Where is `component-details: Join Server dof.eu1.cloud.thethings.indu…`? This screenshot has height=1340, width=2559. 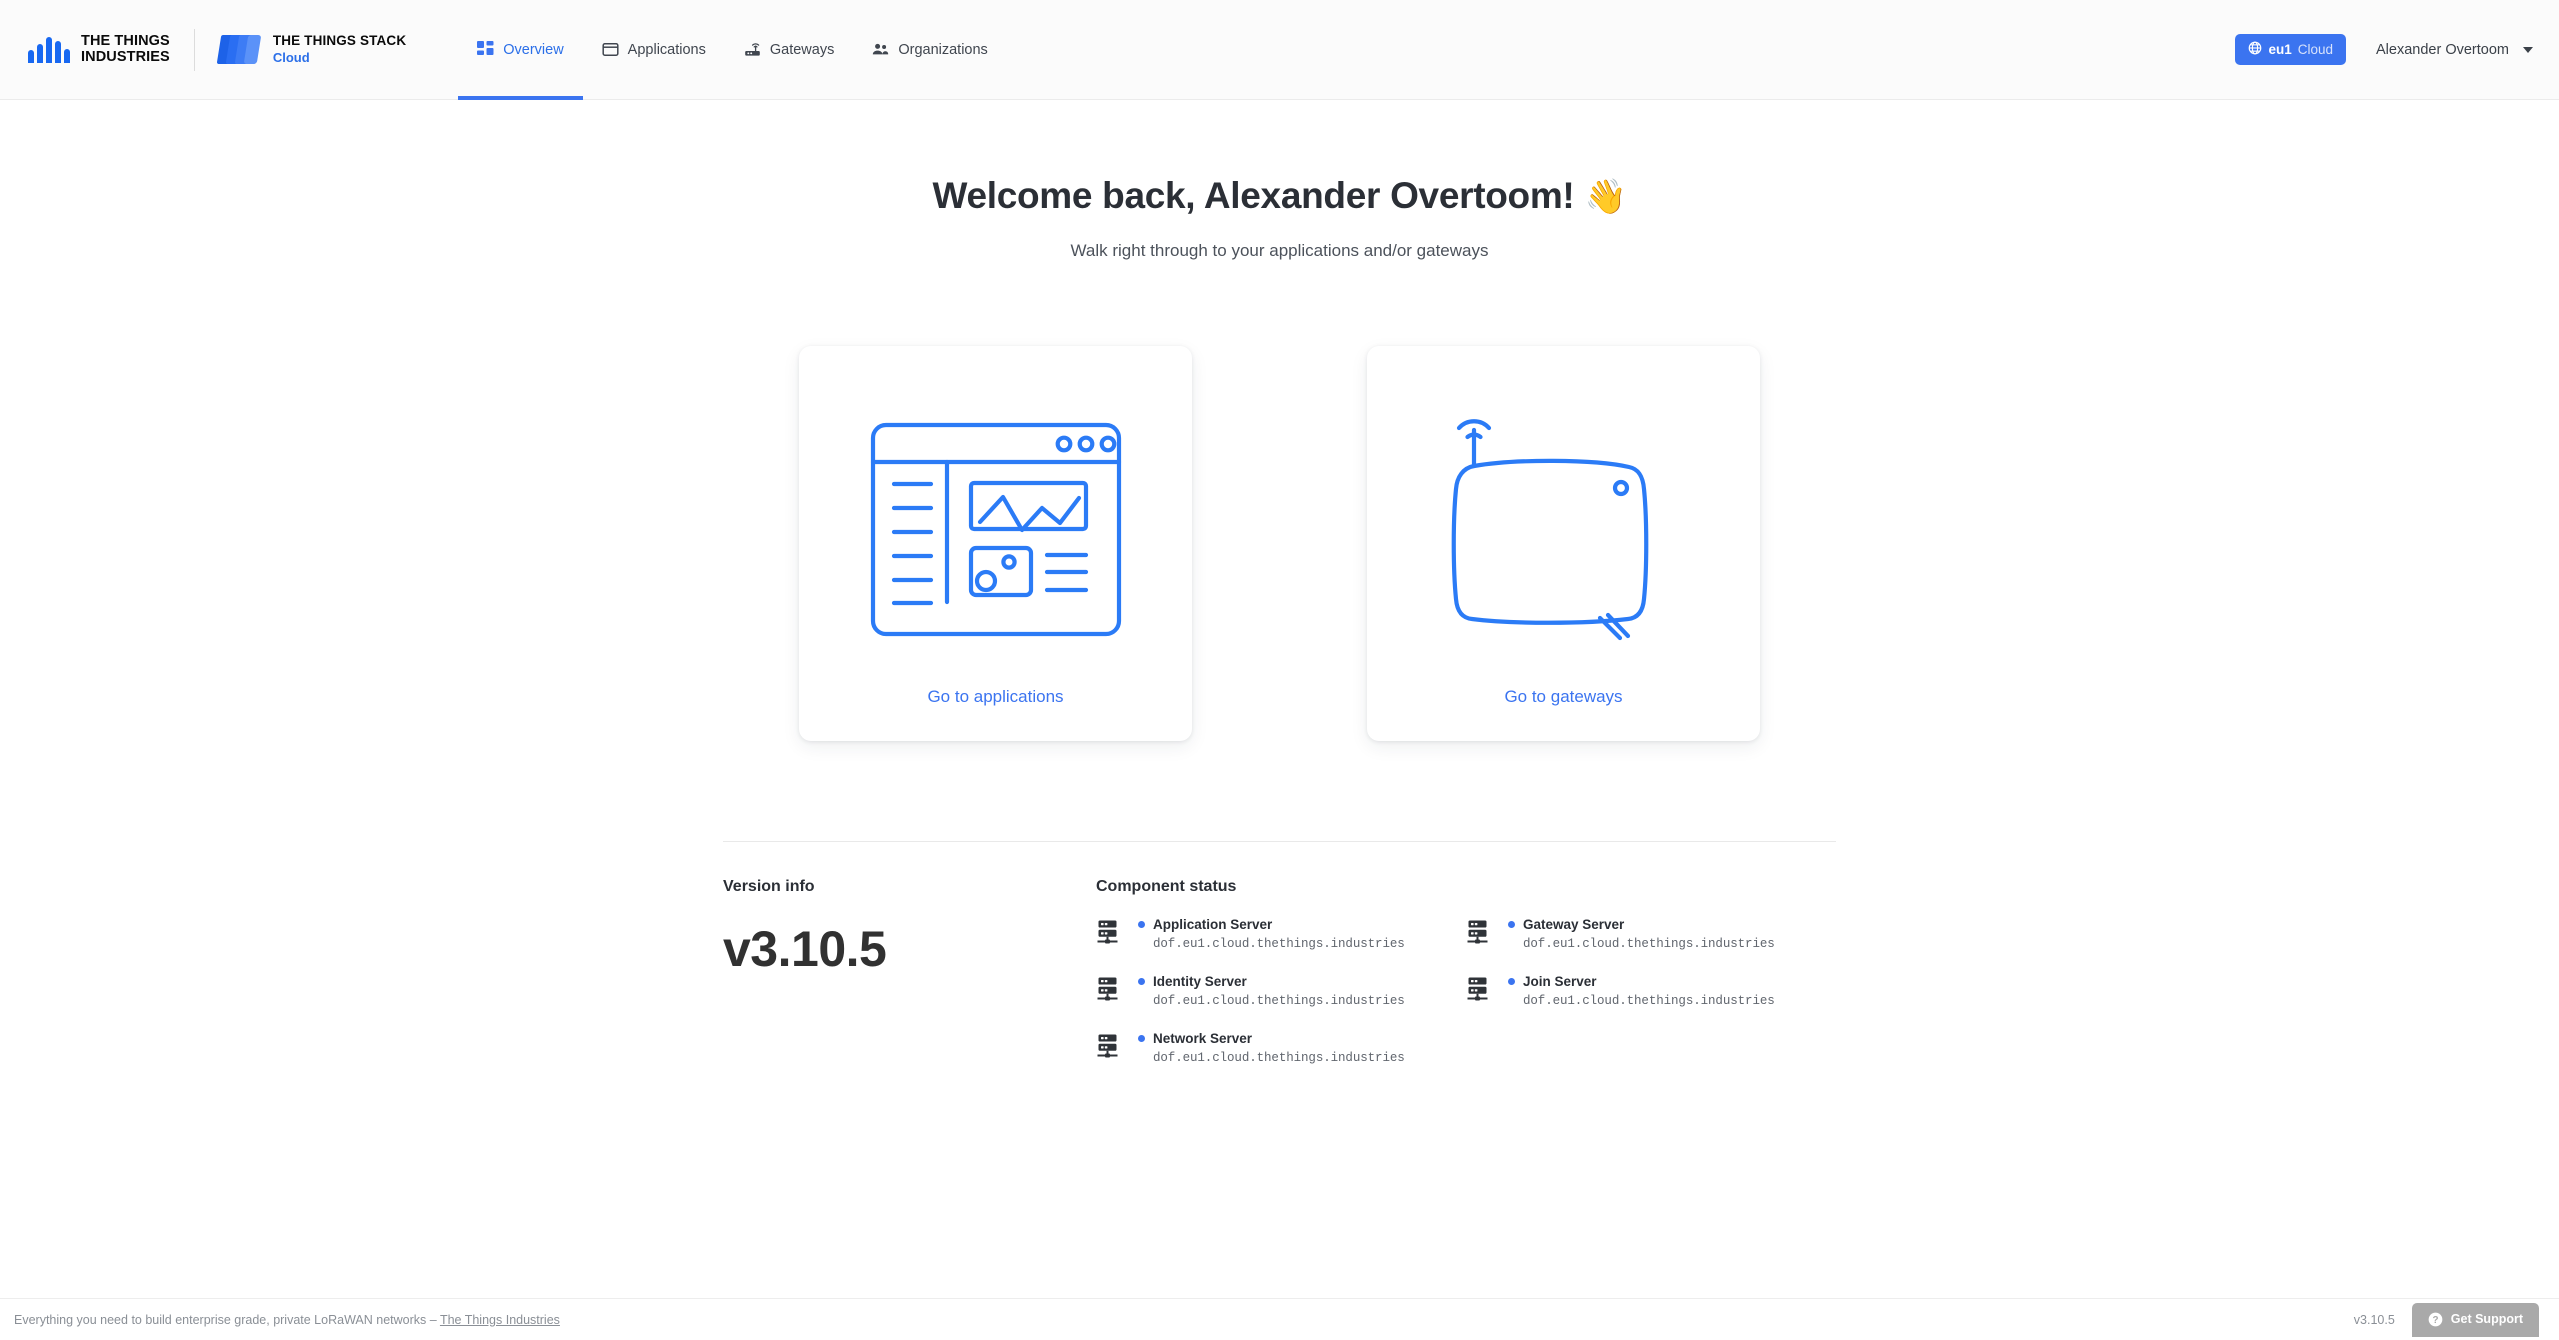 component-details: Join Server dof.eu1.cloud.thethings.indu… is located at coordinates (1641, 991).